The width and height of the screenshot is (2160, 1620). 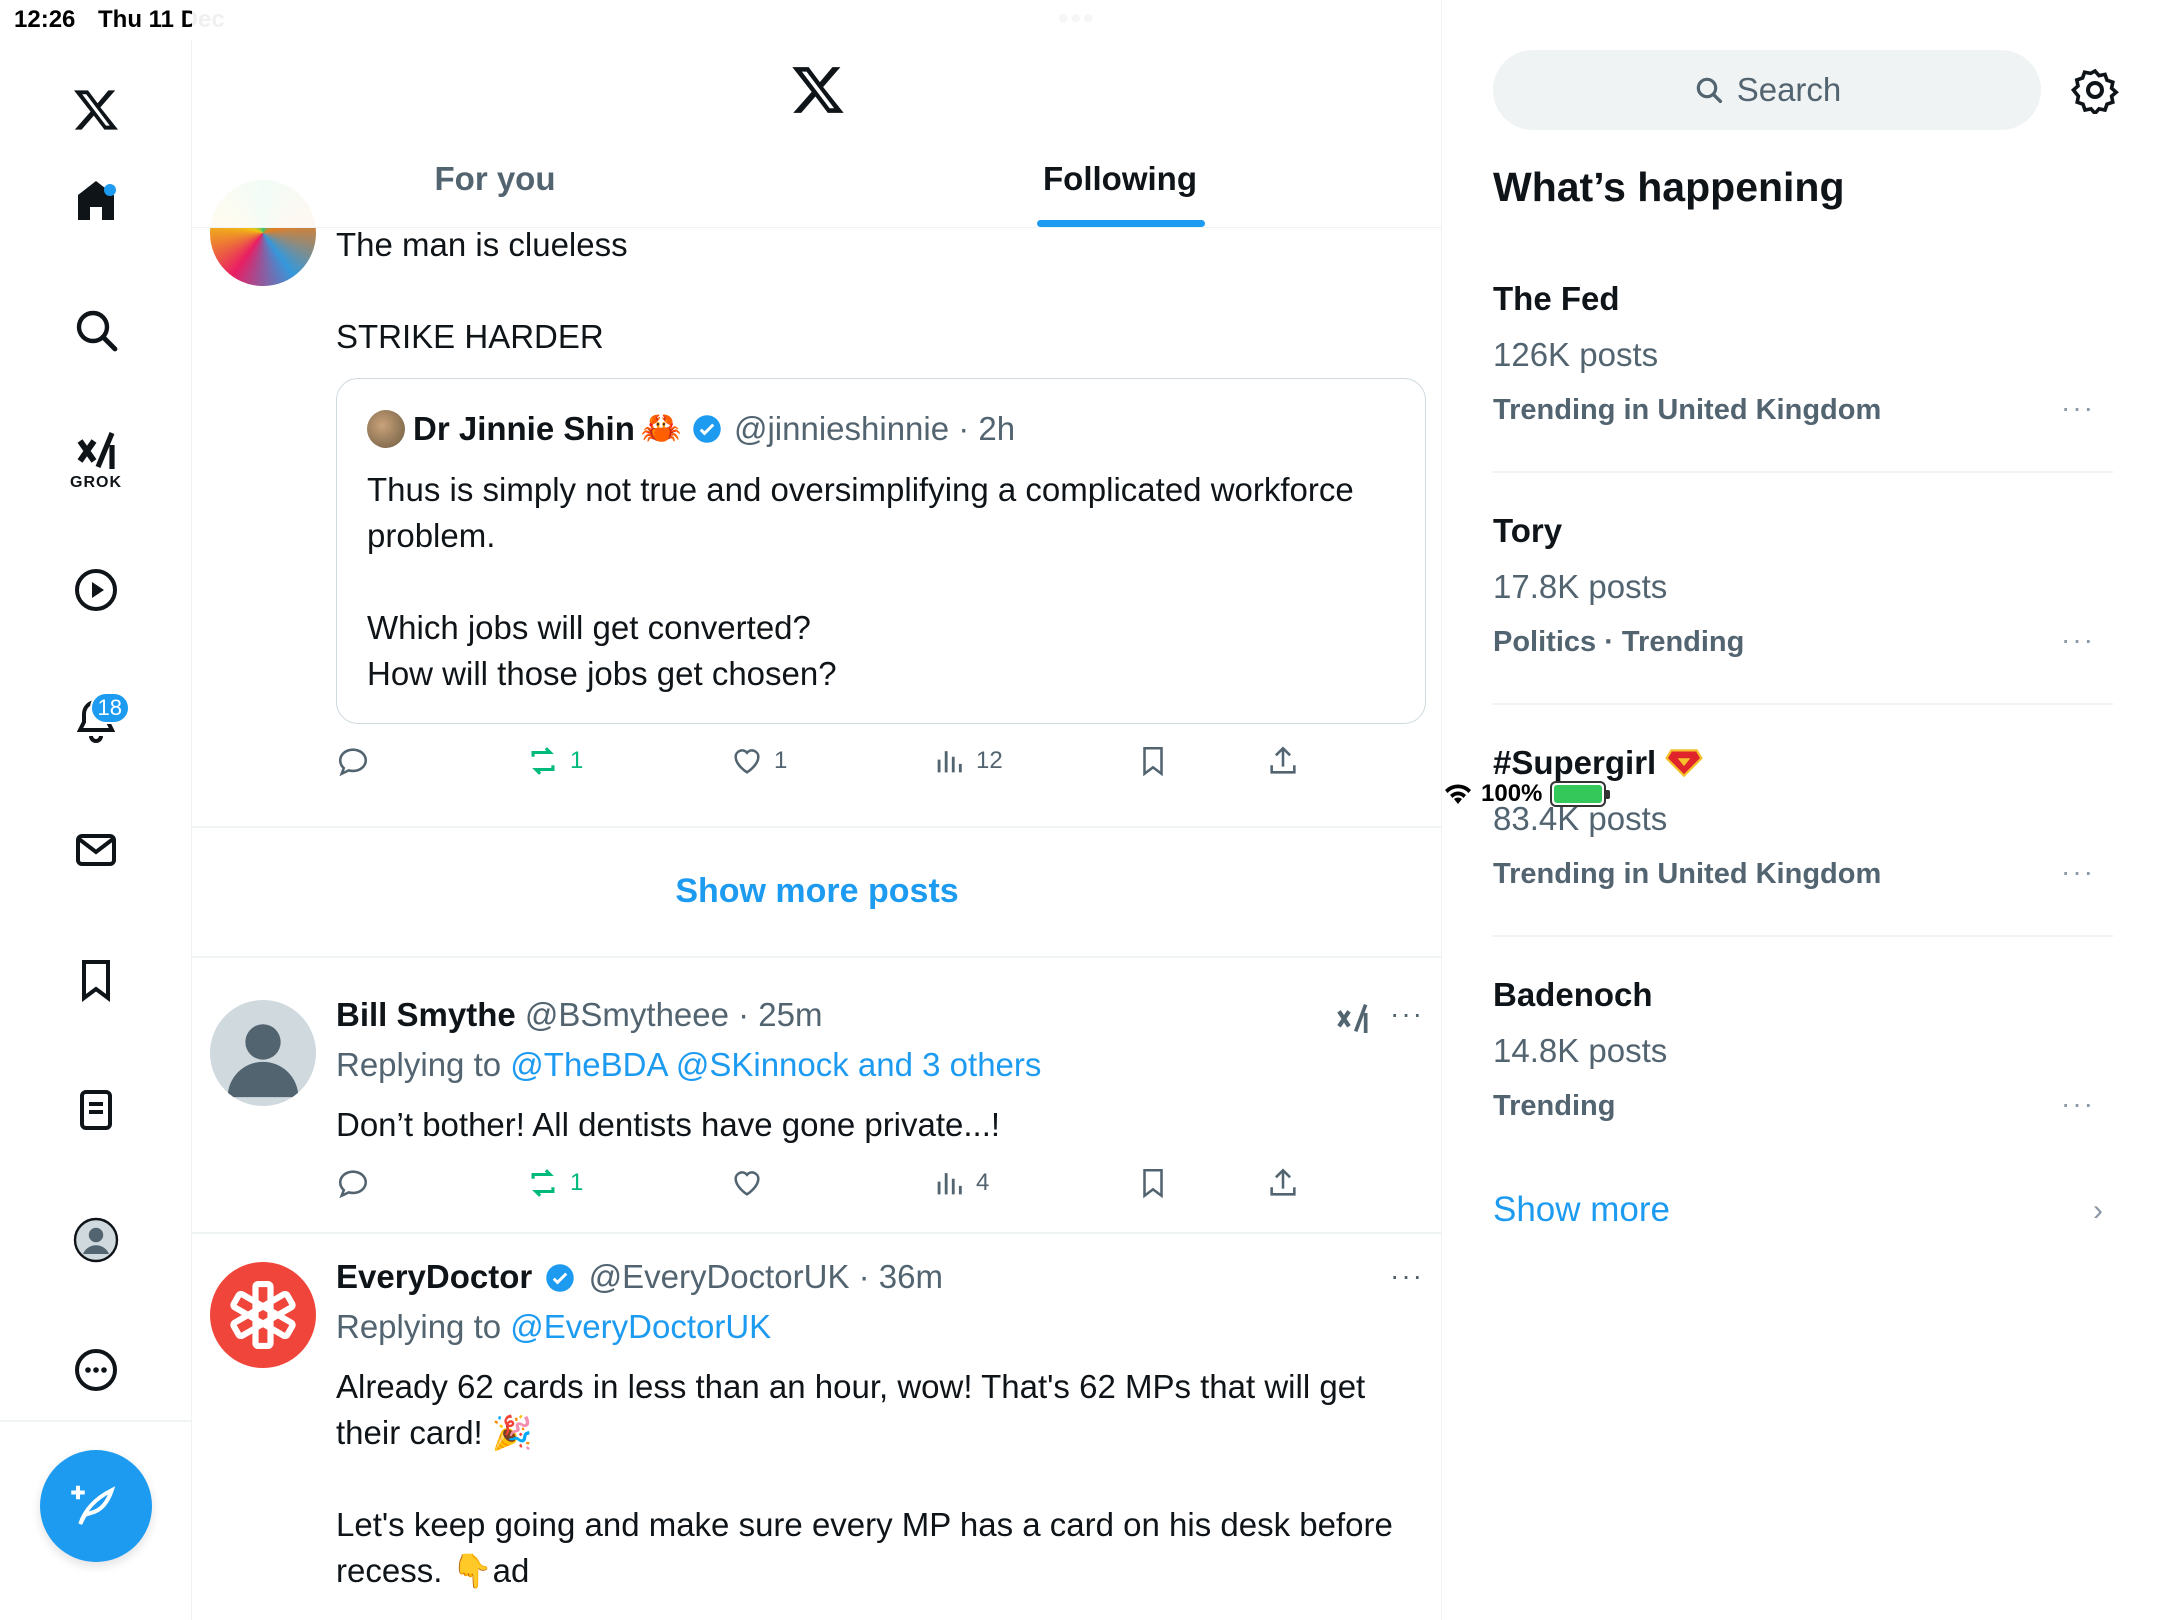 What do you see at coordinates (1580, 818) in the screenshot?
I see `trend-count: 83.4K posts` at bounding box center [1580, 818].